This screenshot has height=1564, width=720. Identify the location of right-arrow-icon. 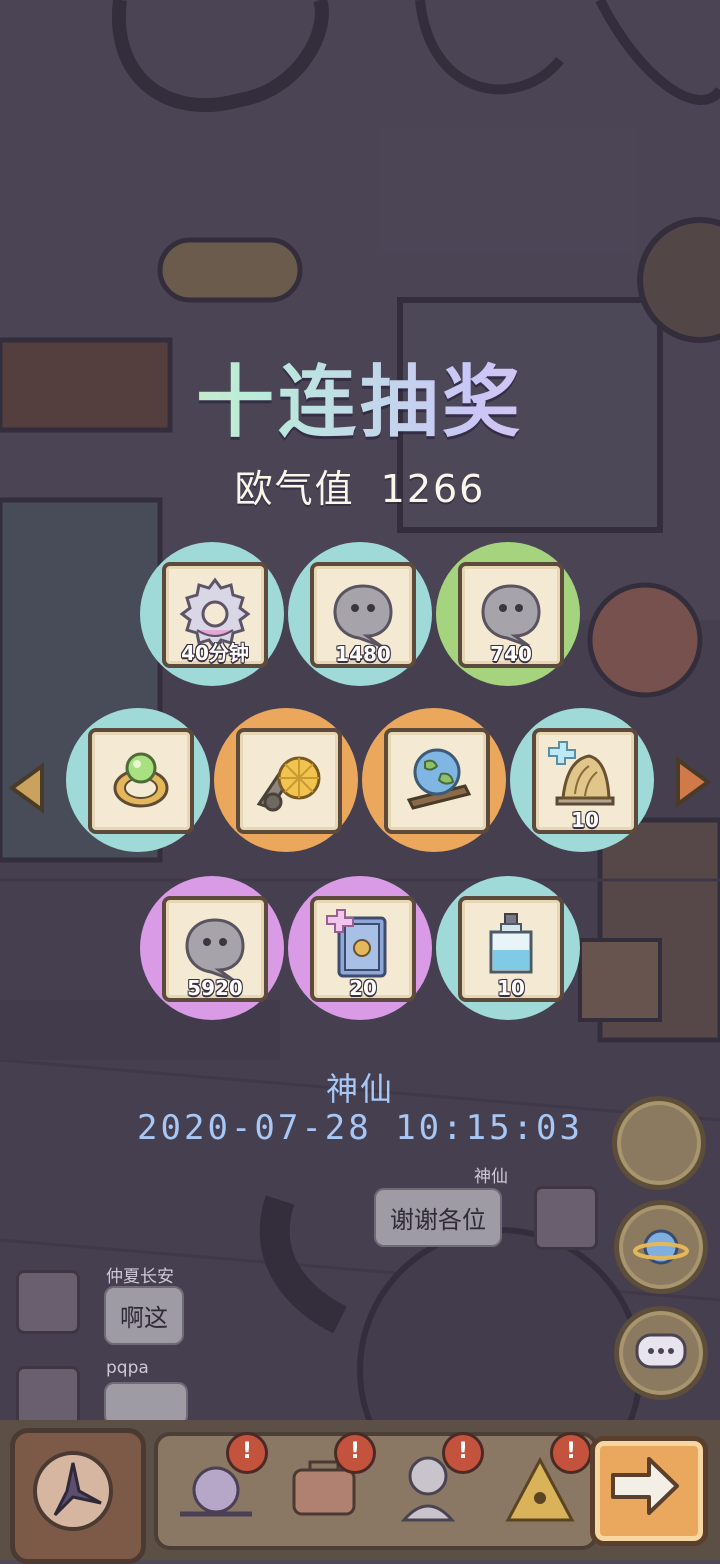
(645, 1486).